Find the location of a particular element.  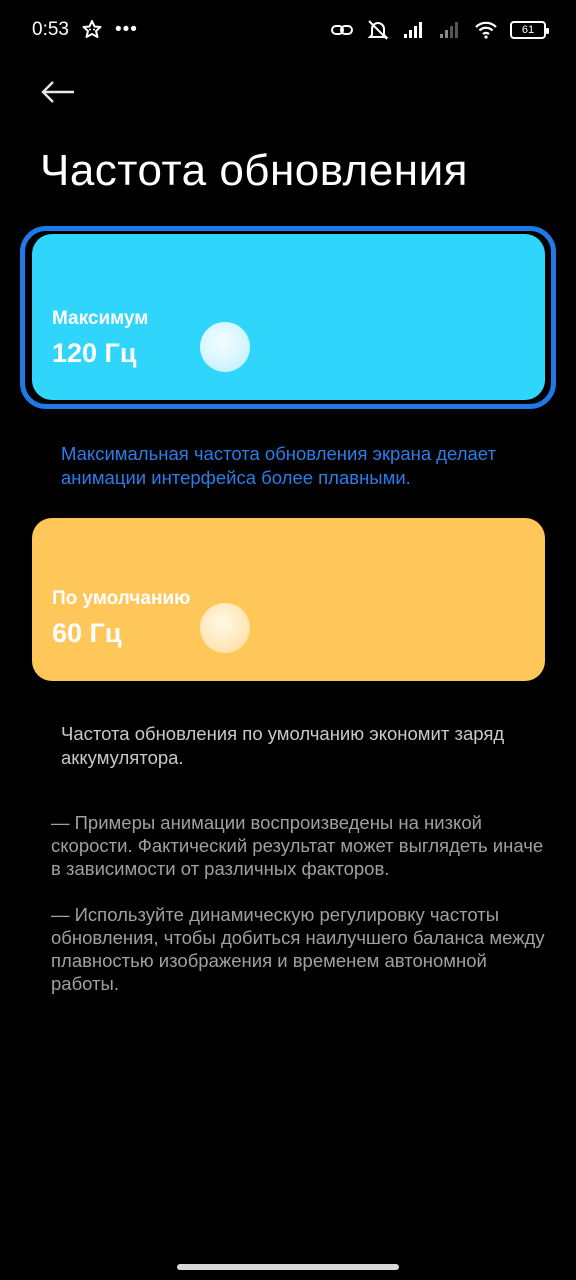

status-right: 61 is located at coordinates (439, 30).